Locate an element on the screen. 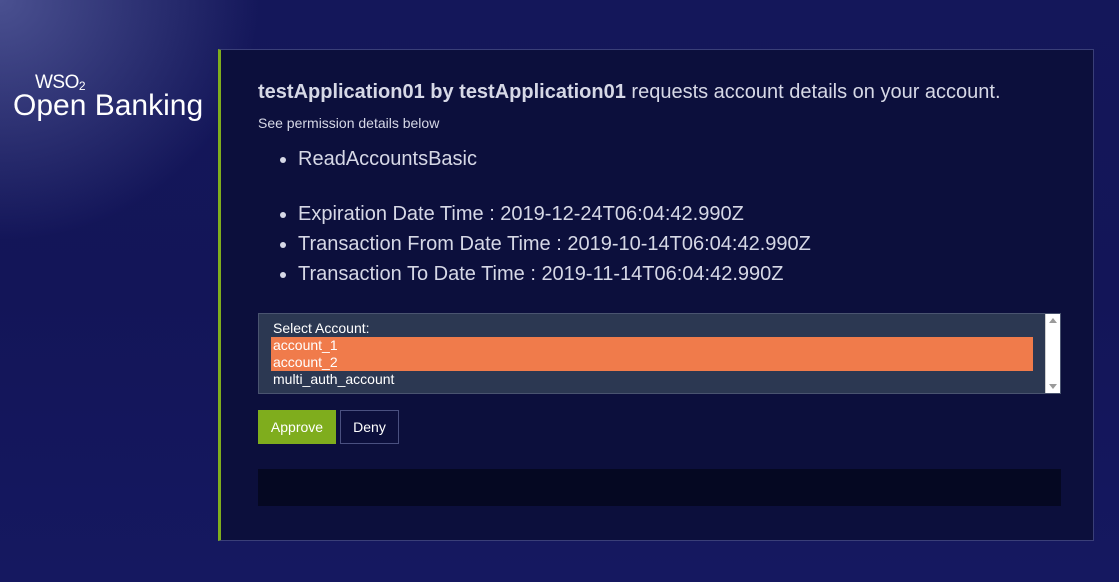  permission-hint: See permission details below is located at coordinates (349, 123).